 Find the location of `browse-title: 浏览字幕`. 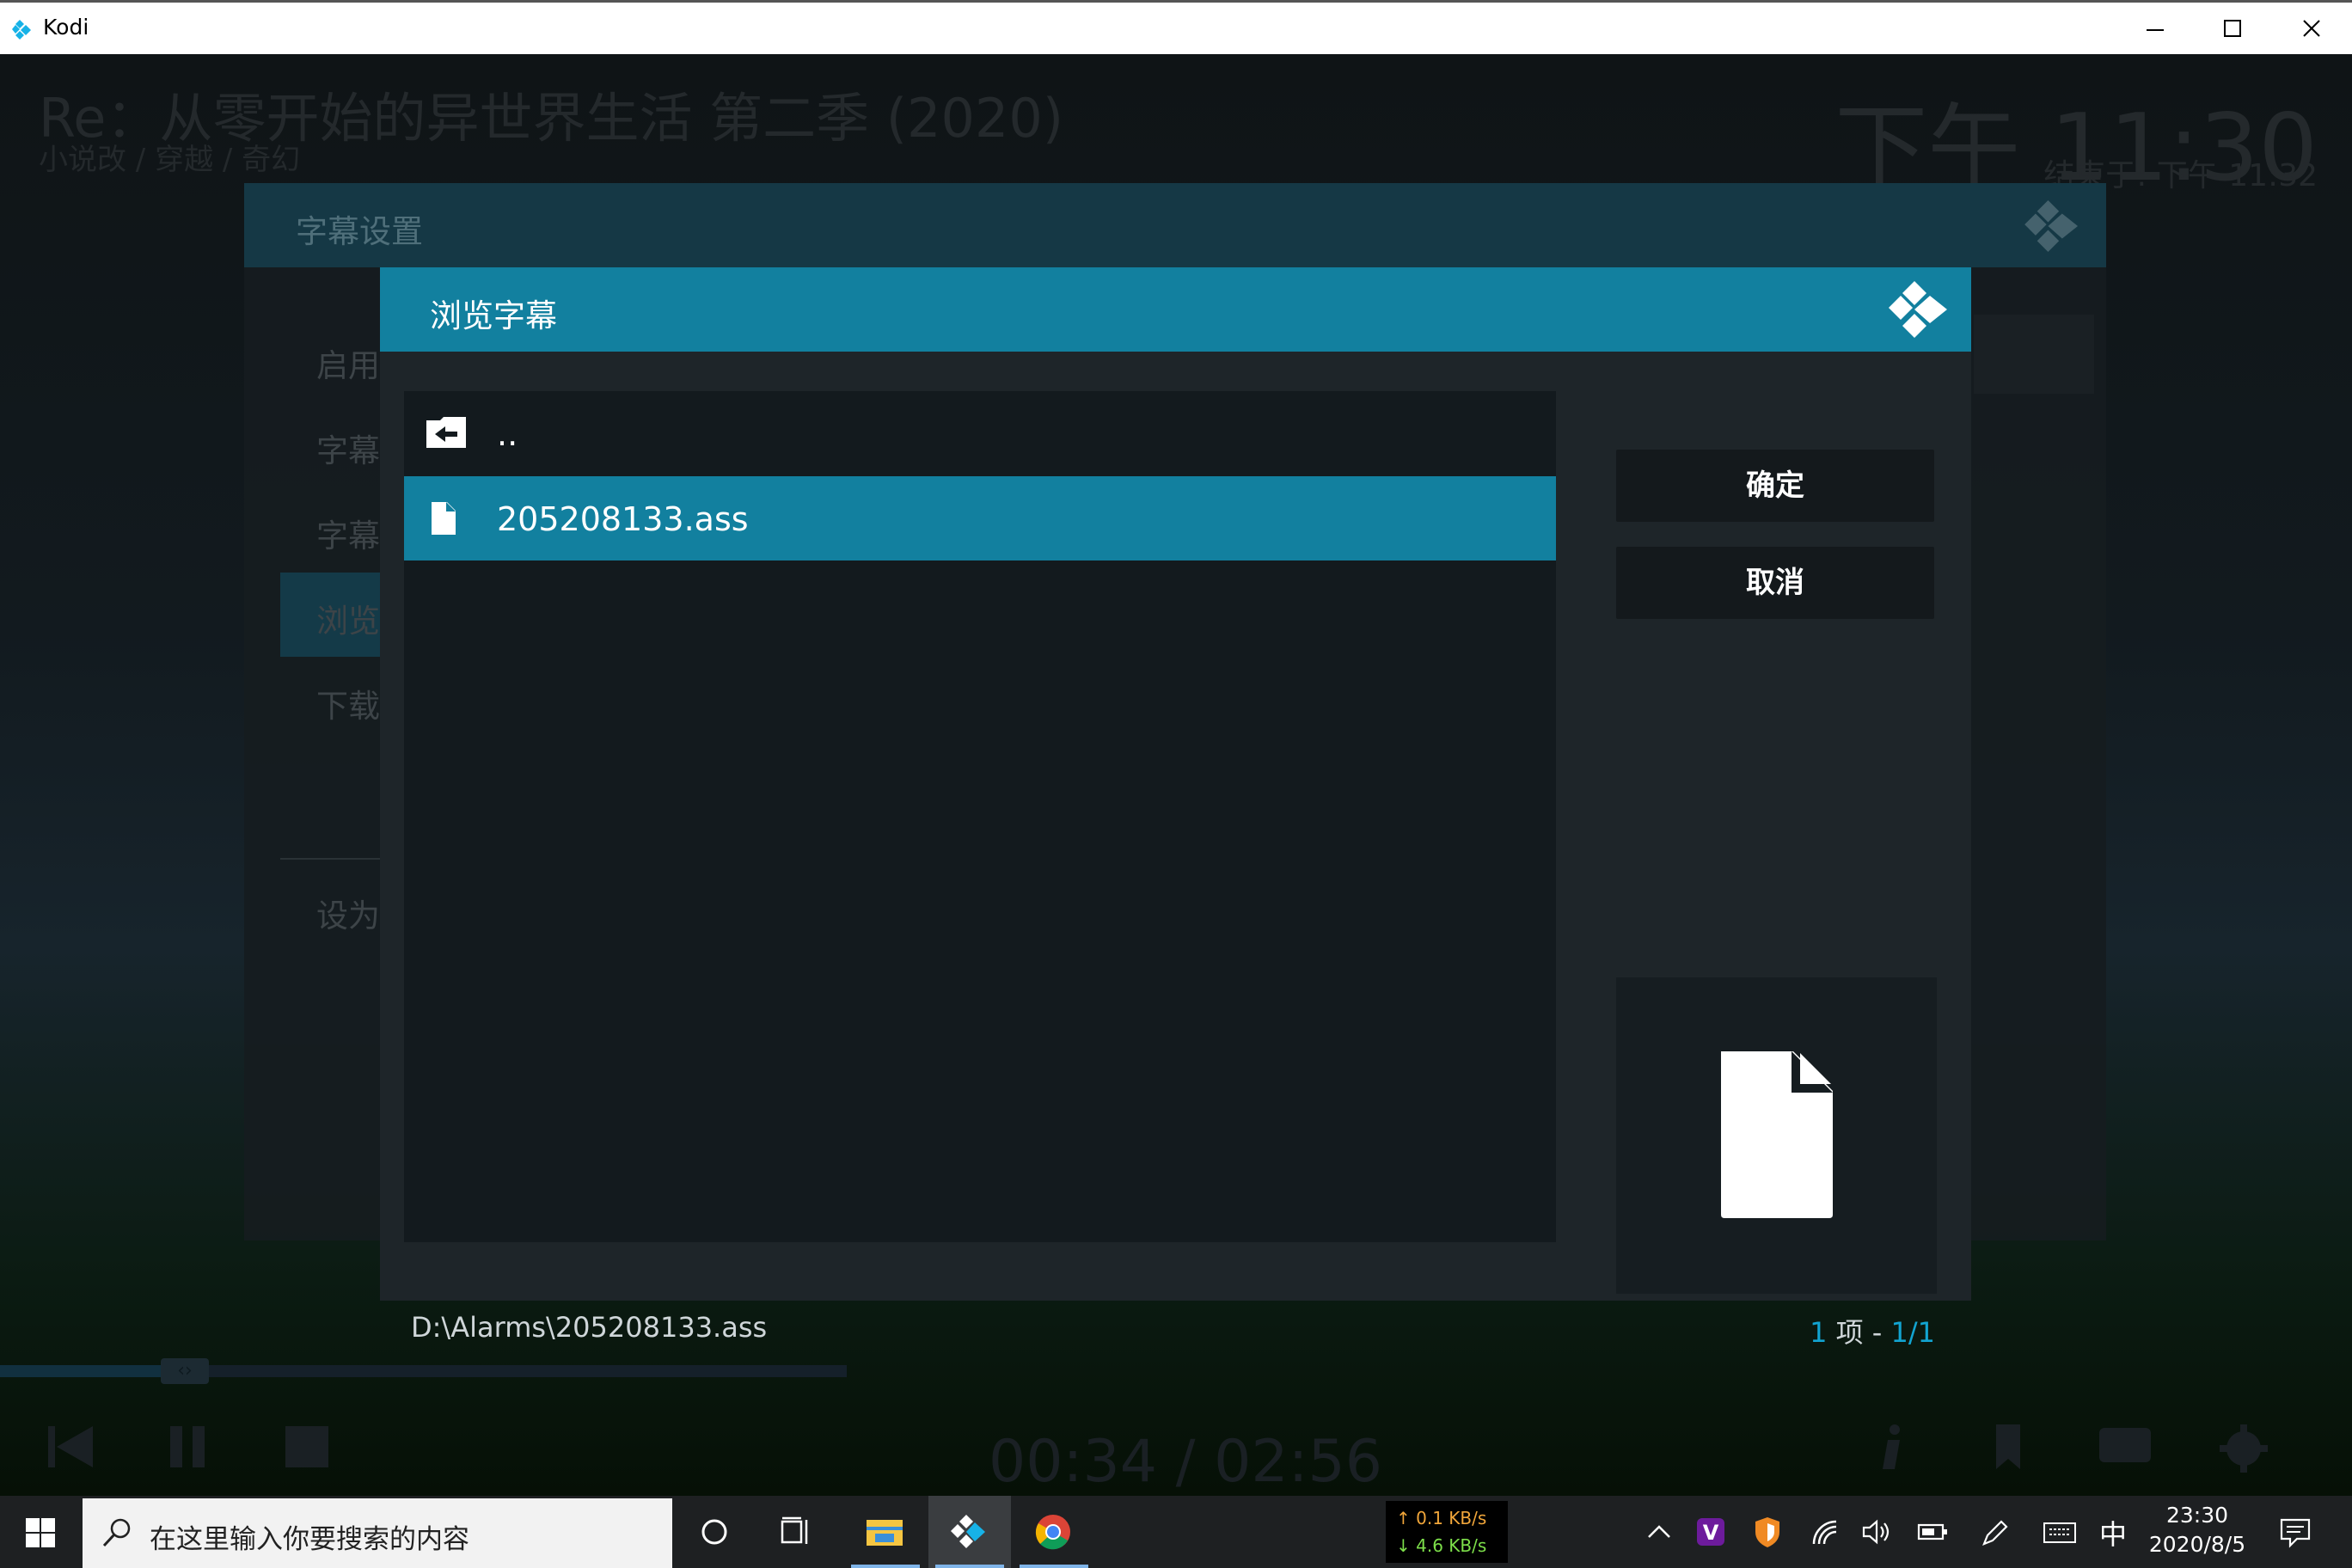

browse-title: 浏览字幕 is located at coordinates (493, 315).